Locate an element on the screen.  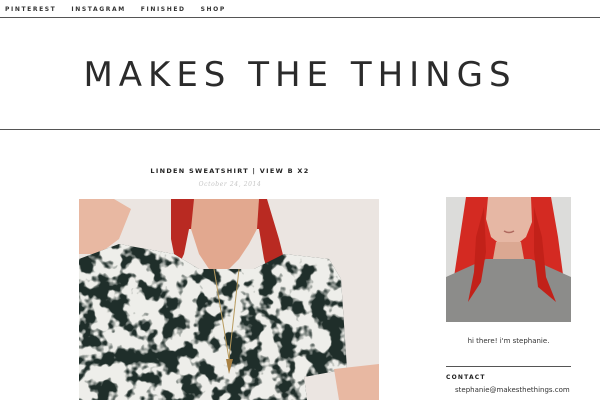
top-navigation: PINTEREST INSTAGRAM FINISHED SHOP is located at coordinates (300, 9).